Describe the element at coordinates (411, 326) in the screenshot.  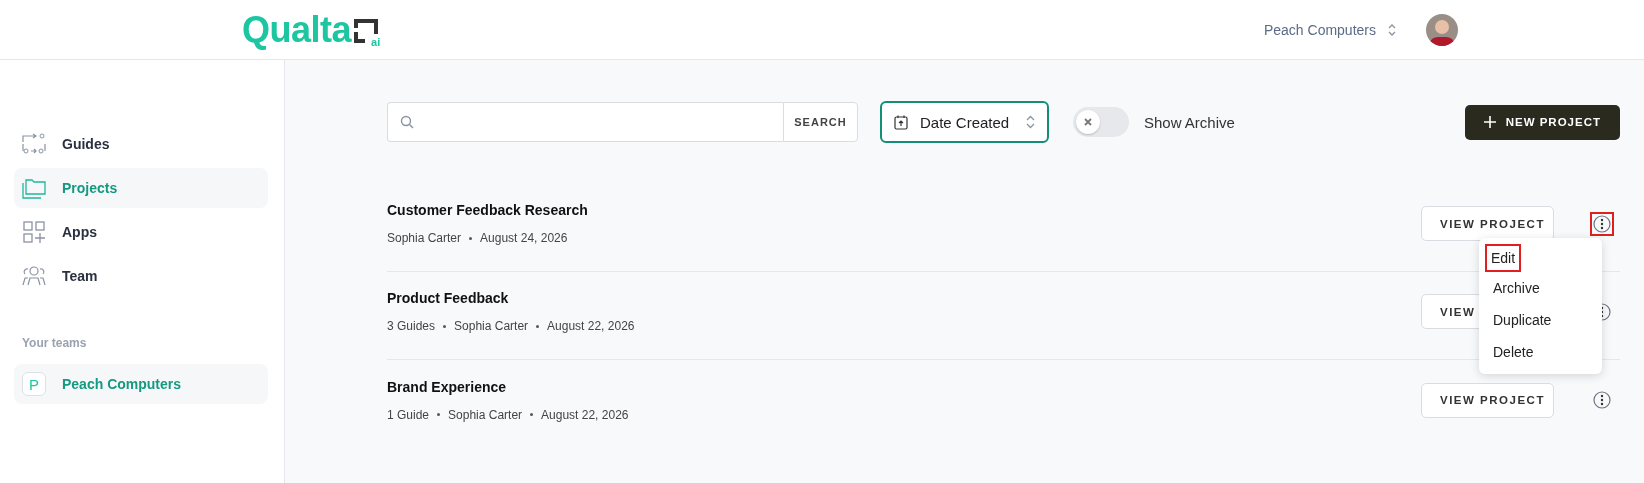
I see `project-meta: 3 Guides` at that location.